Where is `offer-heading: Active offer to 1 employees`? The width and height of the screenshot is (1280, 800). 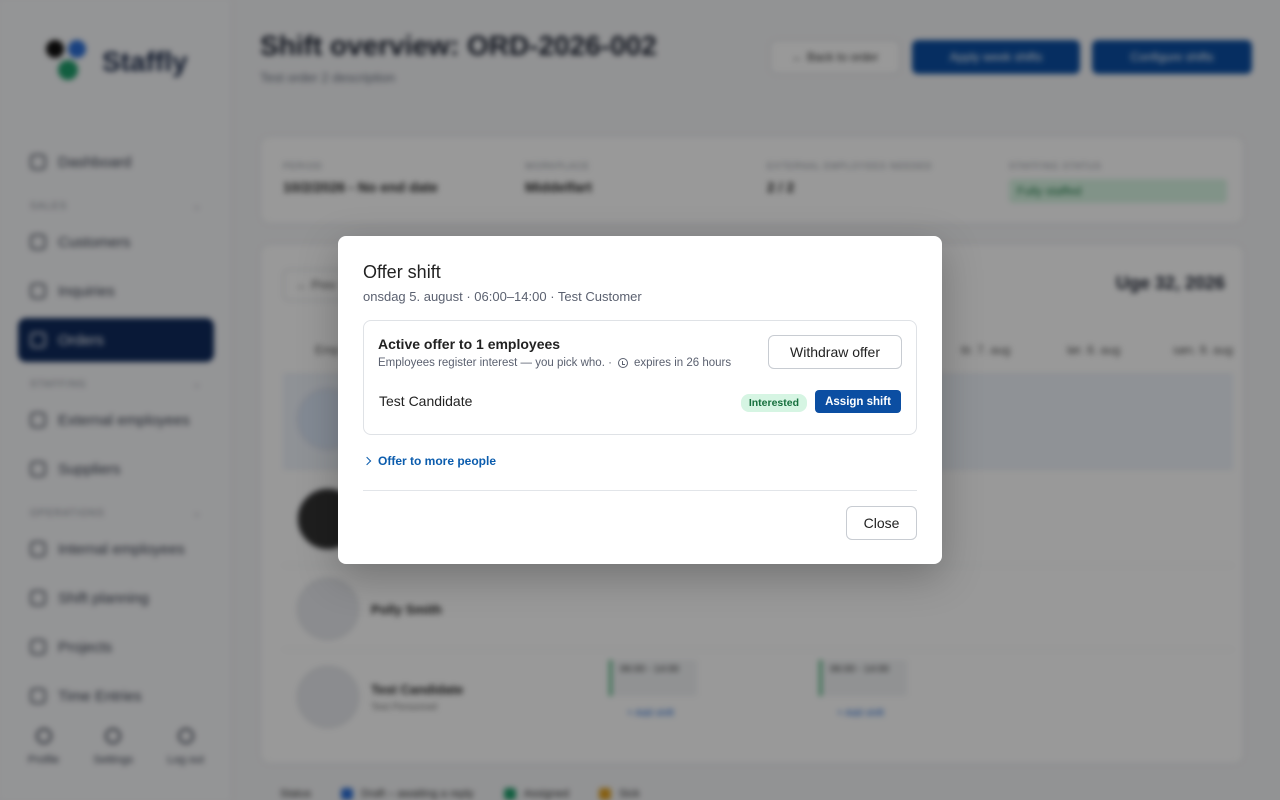
offer-heading: Active offer to 1 employees is located at coordinates (469, 344).